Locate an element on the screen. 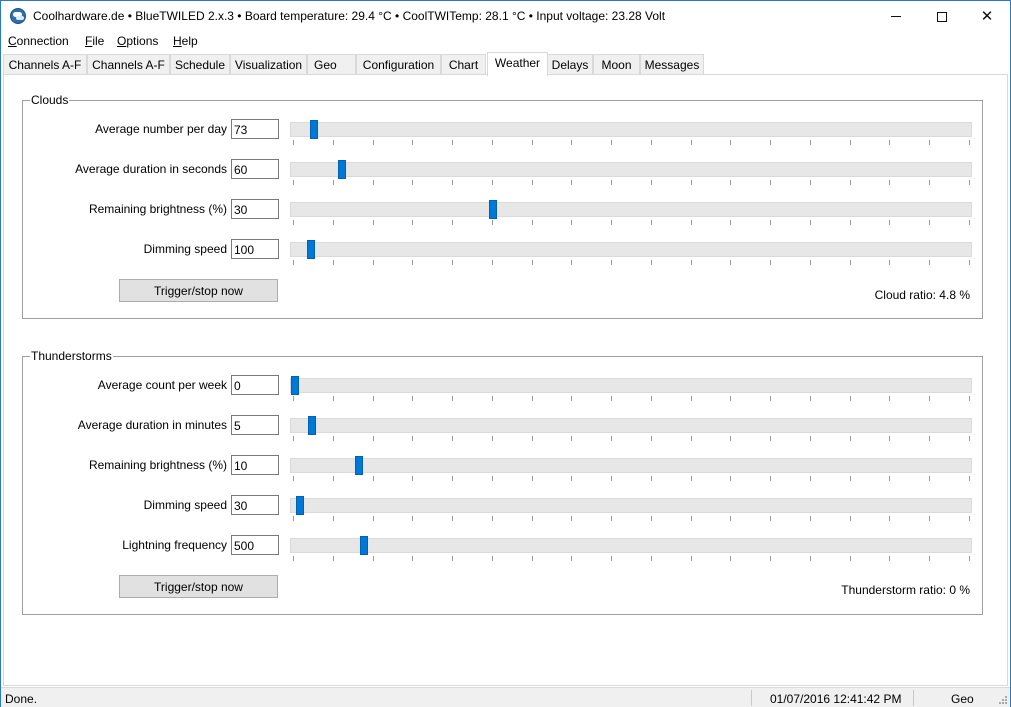 Image resolution: width=1011 pixels, height=707 pixels. storm-avg-duration-slider-thumb is located at coordinates (312, 425).